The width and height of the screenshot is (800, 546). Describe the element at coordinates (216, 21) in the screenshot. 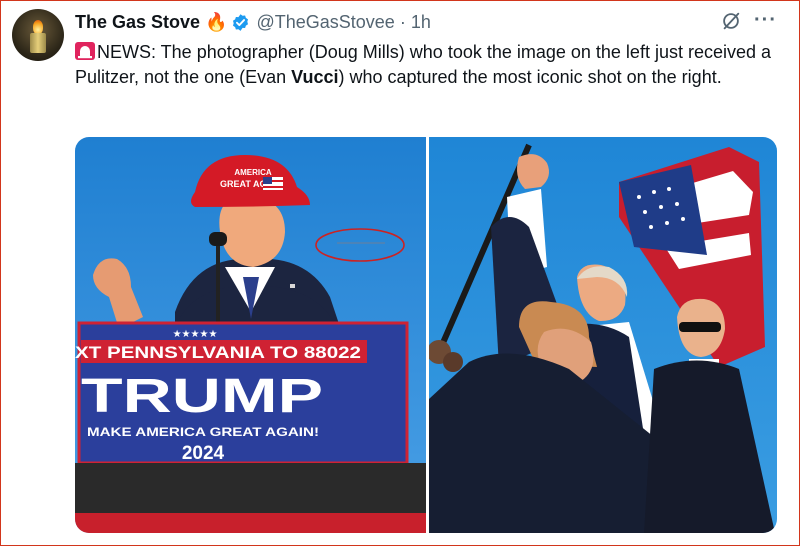

I see `fire-icon: 🔥` at that location.